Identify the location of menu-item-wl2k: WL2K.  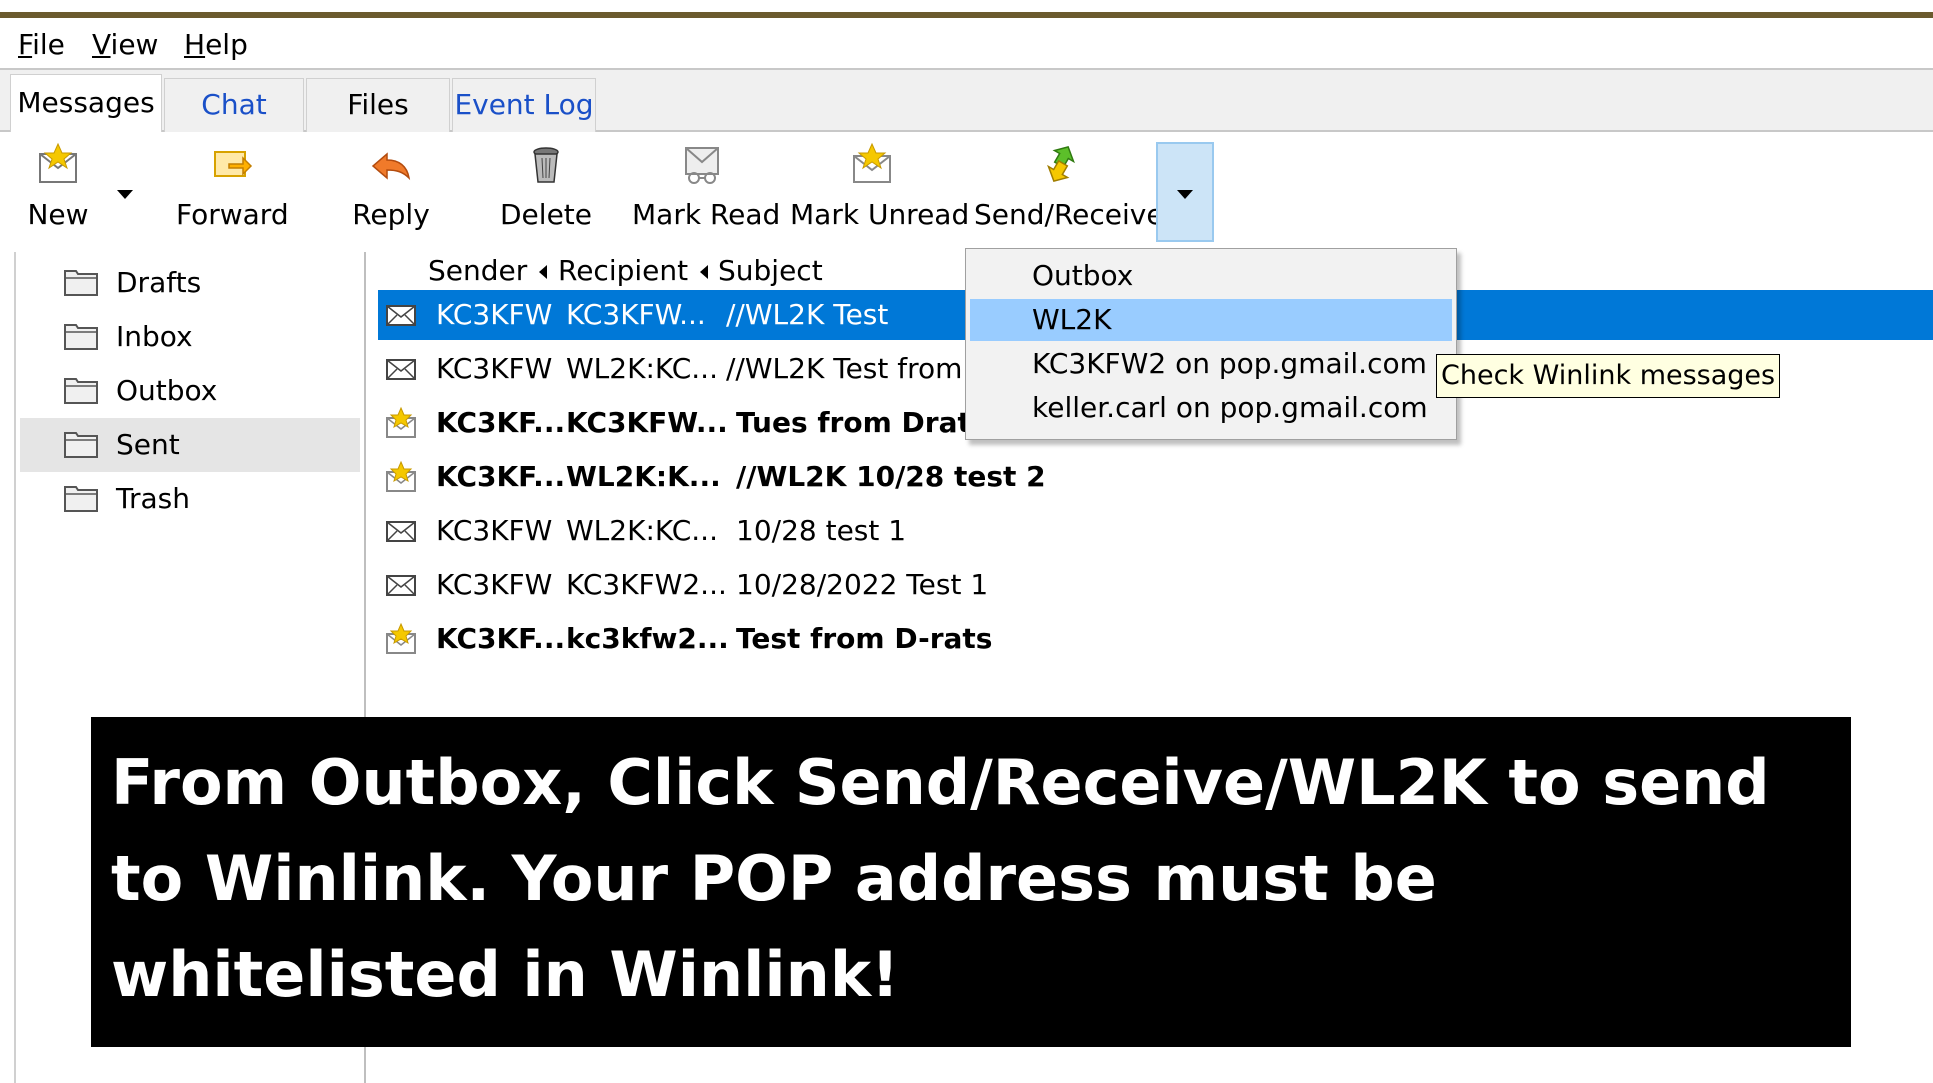
(1211, 320).